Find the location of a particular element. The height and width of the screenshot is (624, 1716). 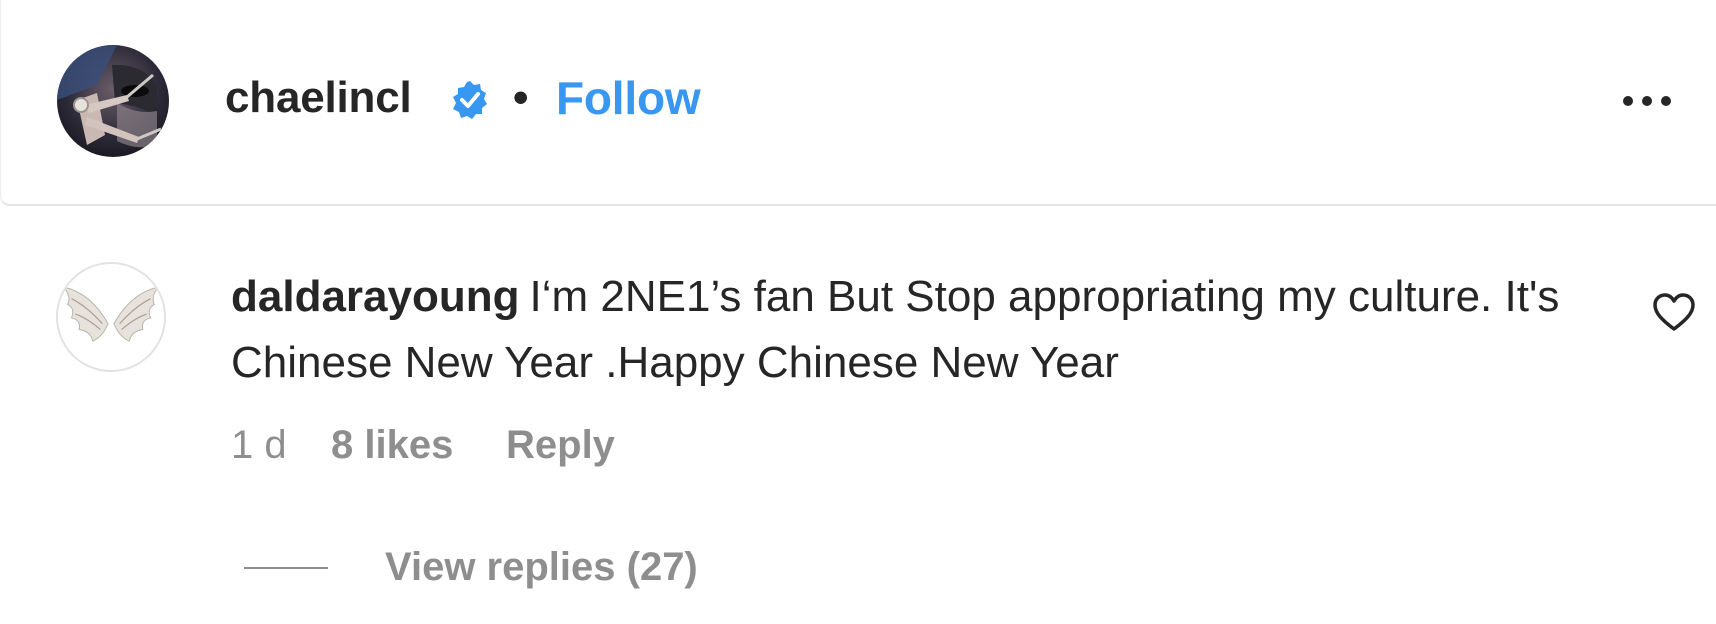

view-replies-button: View replies (27) is located at coordinates (541, 567).